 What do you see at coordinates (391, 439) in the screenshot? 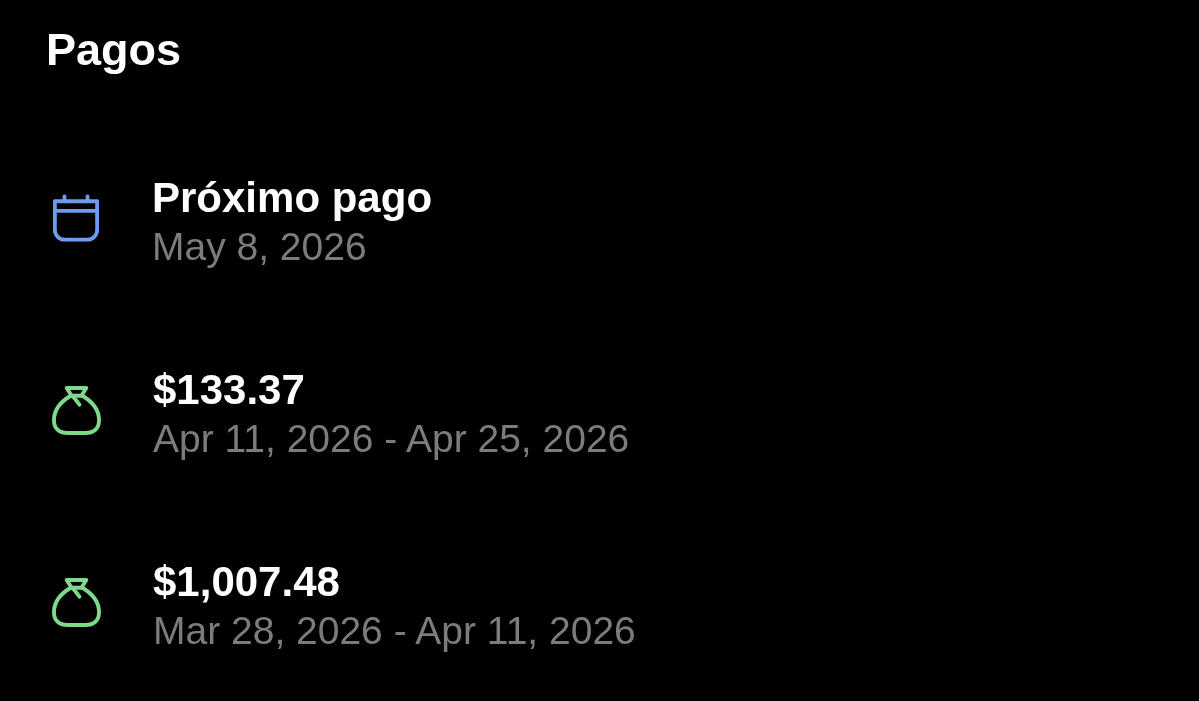
I see `payment-date: Apr 11, 2026 - Apr 25, 2026` at bounding box center [391, 439].